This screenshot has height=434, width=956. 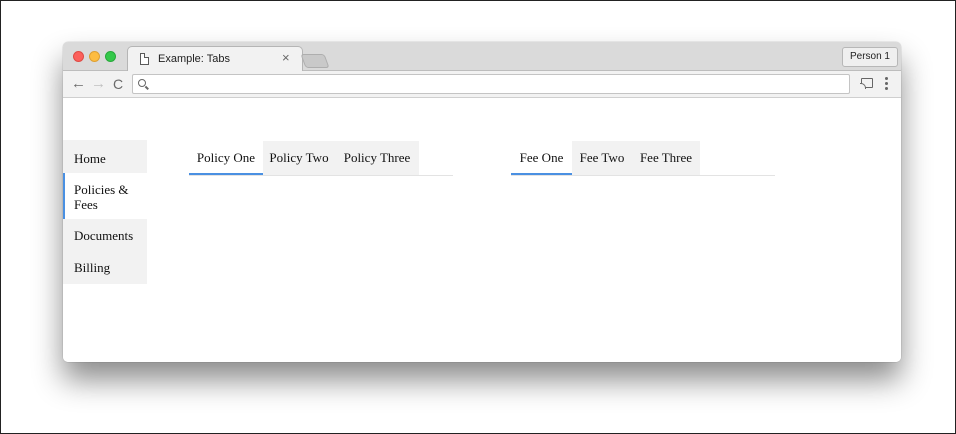 I want to click on sidebar-item-policies-fees: Policies & Fees, so click(x=105, y=196).